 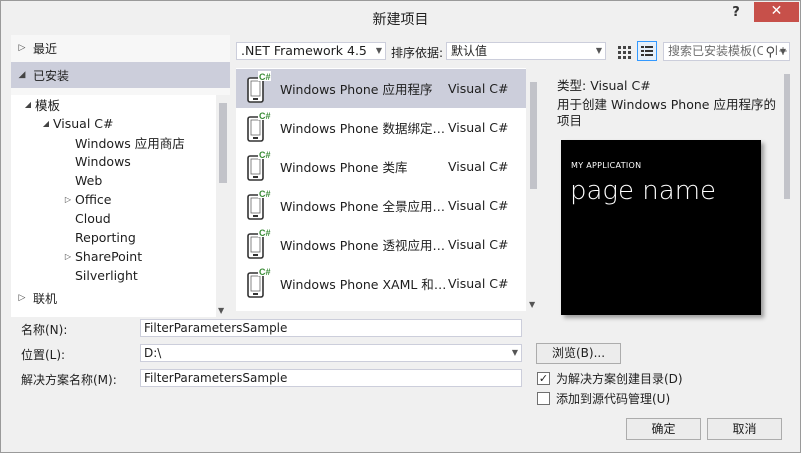 What do you see at coordinates (103, 161) in the screenshot?
I see `tree-item-label: Windows` at bounding box center [103, 161].